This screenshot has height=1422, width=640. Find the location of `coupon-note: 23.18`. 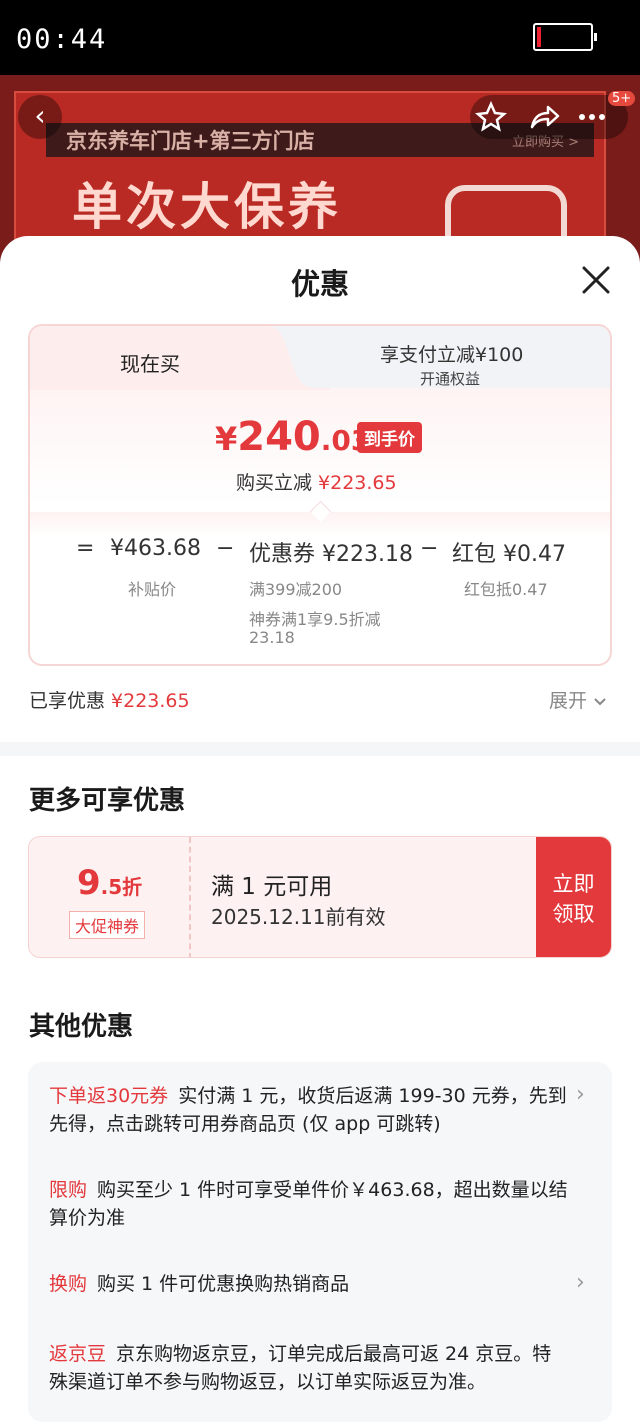

coupon-note: 23.18 is located at coordinates (272, 637).